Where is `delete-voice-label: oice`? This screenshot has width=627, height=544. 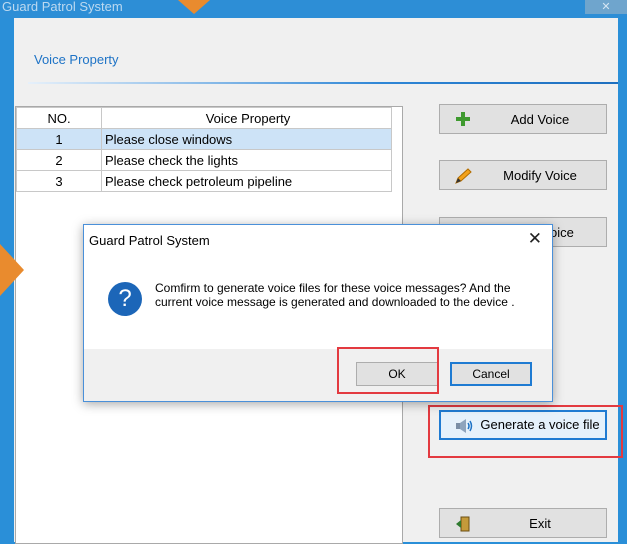
delete-voice-label: oice is located at coordinates (562, 232).